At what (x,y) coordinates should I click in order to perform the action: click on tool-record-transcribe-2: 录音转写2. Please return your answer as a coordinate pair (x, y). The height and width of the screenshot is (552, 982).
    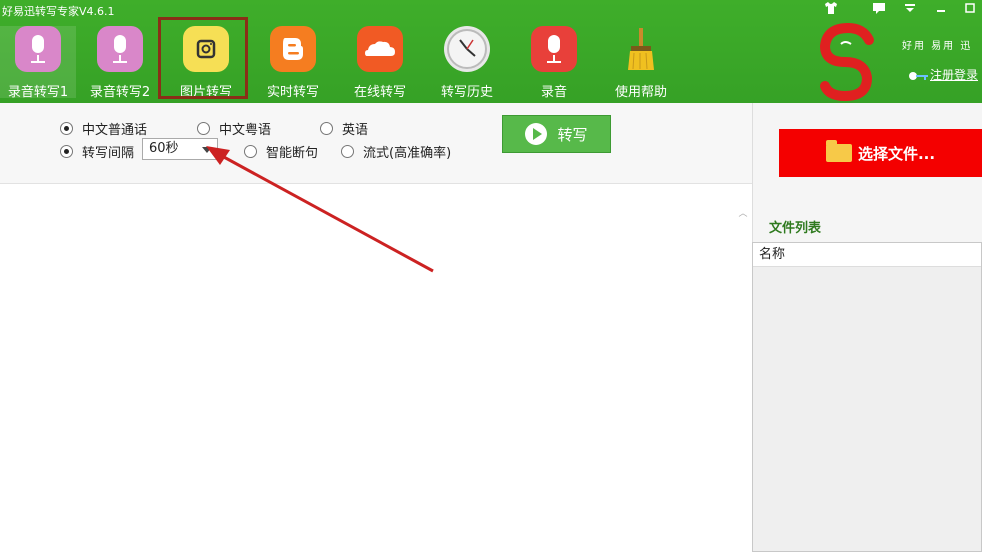
    Looking at the image, I should click on (120, 63).